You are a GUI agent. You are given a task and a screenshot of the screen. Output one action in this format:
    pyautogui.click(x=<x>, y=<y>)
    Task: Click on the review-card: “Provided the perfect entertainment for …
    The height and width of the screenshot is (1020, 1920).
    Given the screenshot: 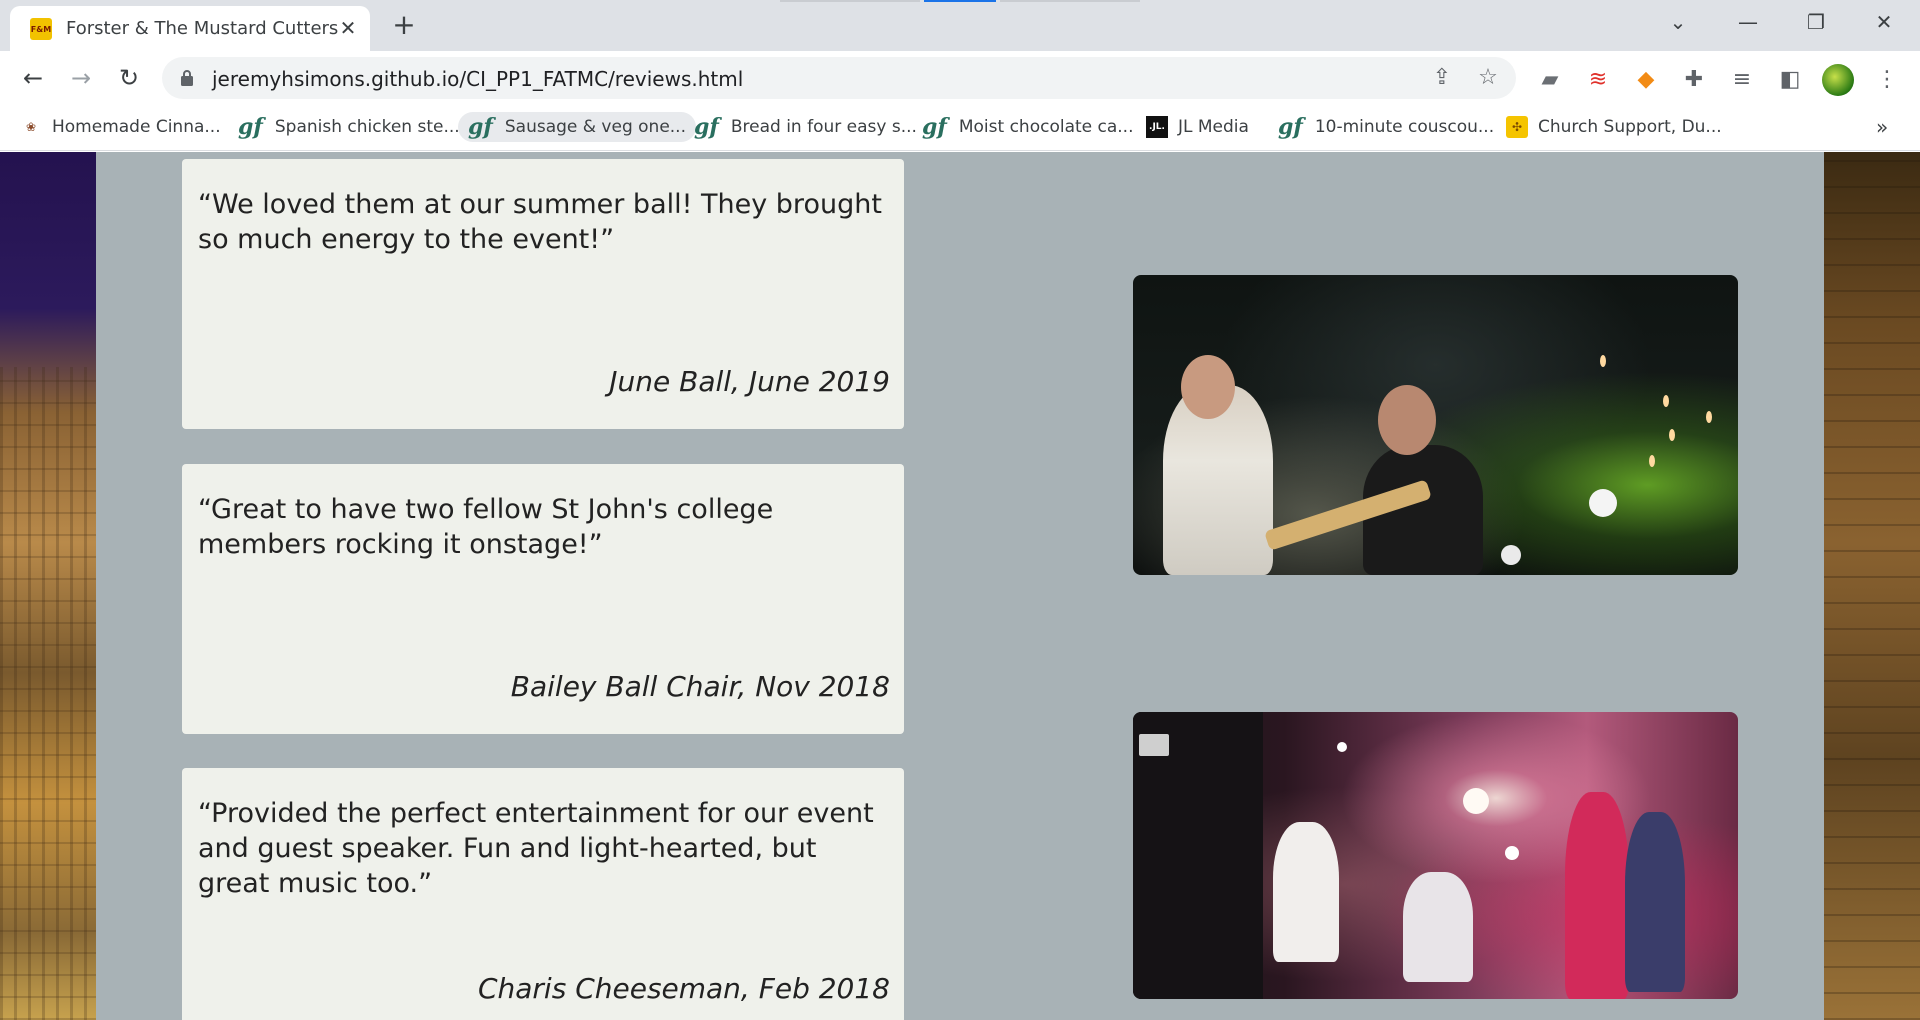 What is the action you would take?
    pyautogui.click(x=543, y=894)
    